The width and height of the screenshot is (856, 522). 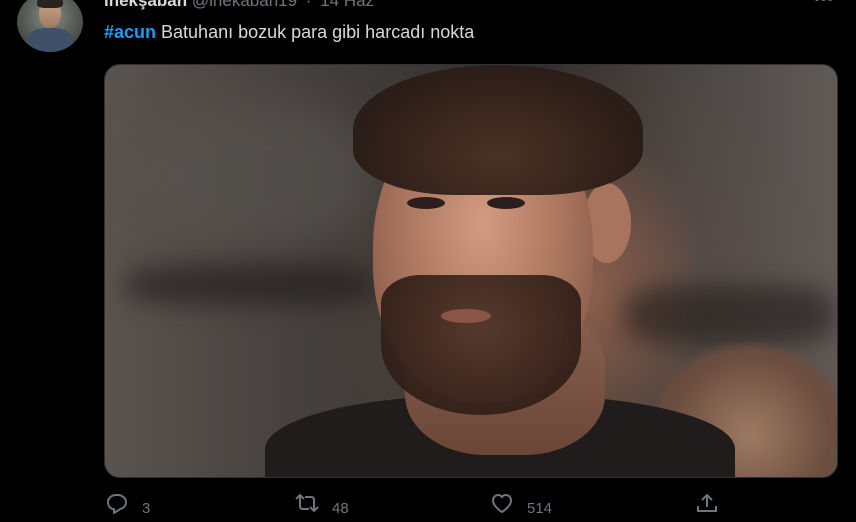 I want to click on reply-button: 3, so click(x=127, y=506).